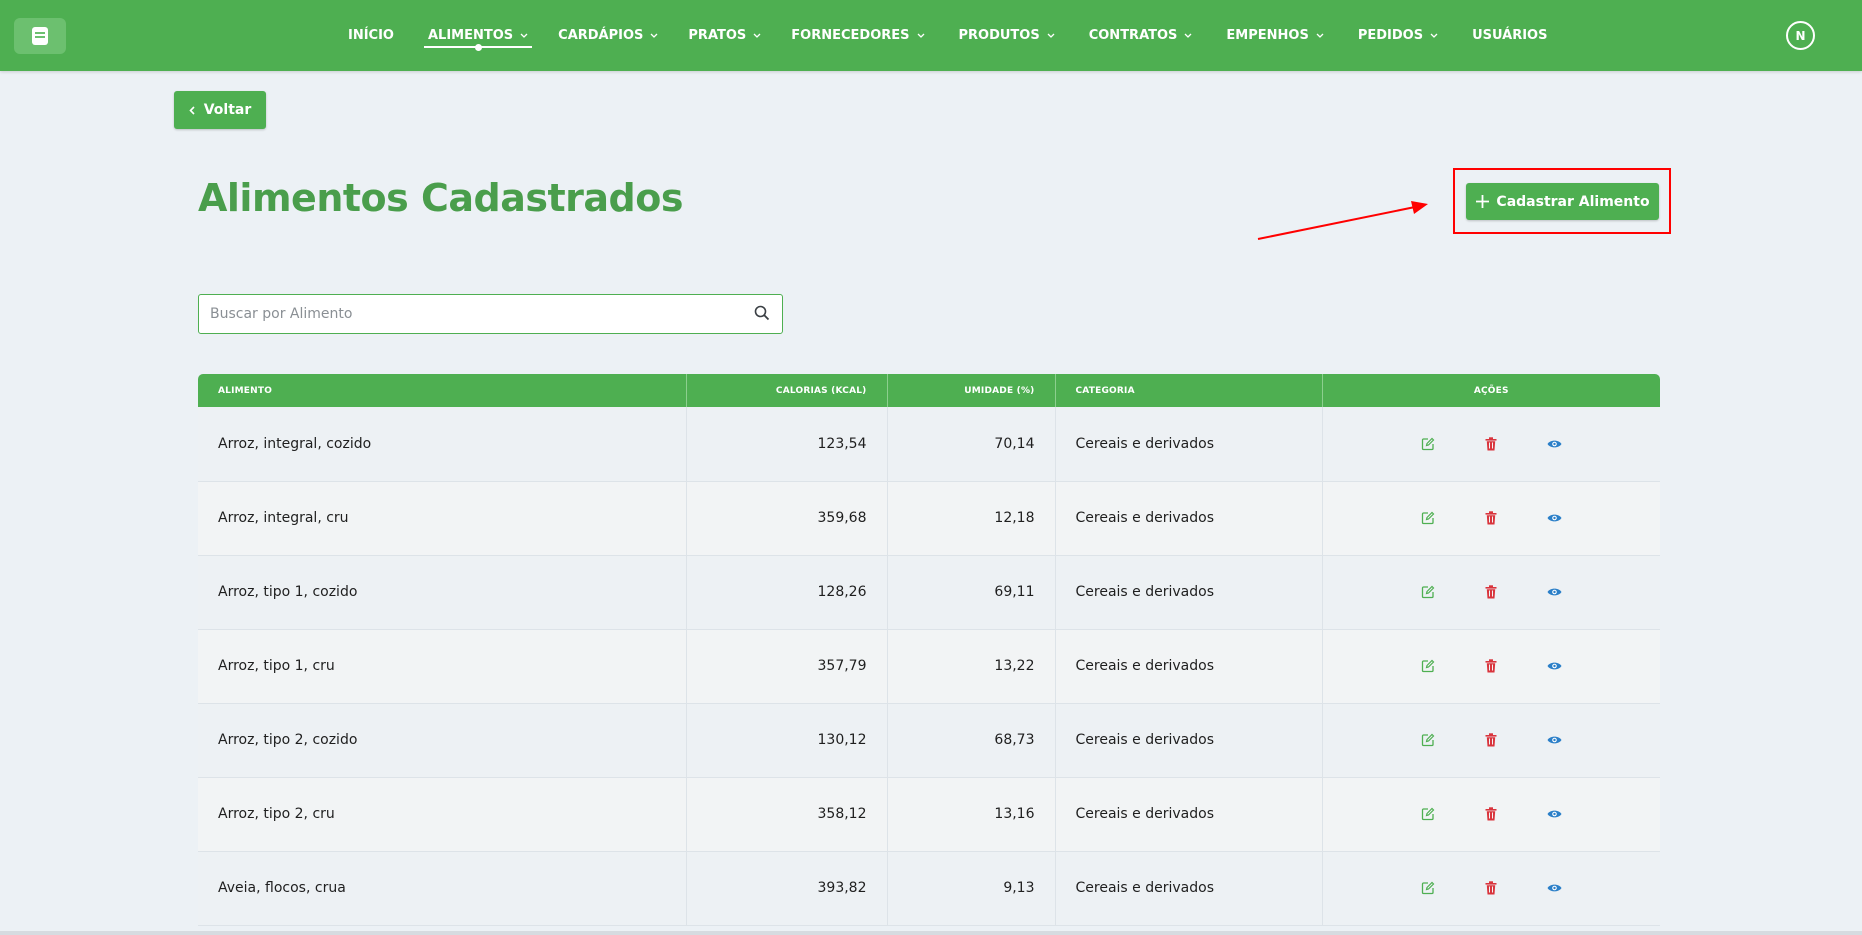 The image size is (1862, 935). Describe the element at coordinates (442, 390) in the screenshot. I see `header-food: ALIMENTO` at that location.